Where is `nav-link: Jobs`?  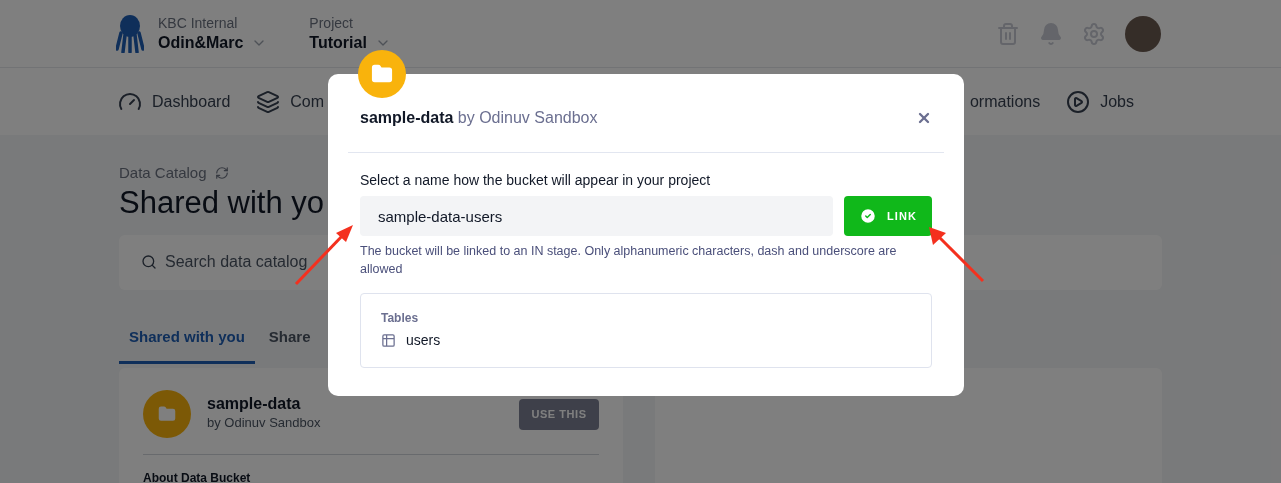 nav-link: Jobs is located at coordinates (1117, 101).